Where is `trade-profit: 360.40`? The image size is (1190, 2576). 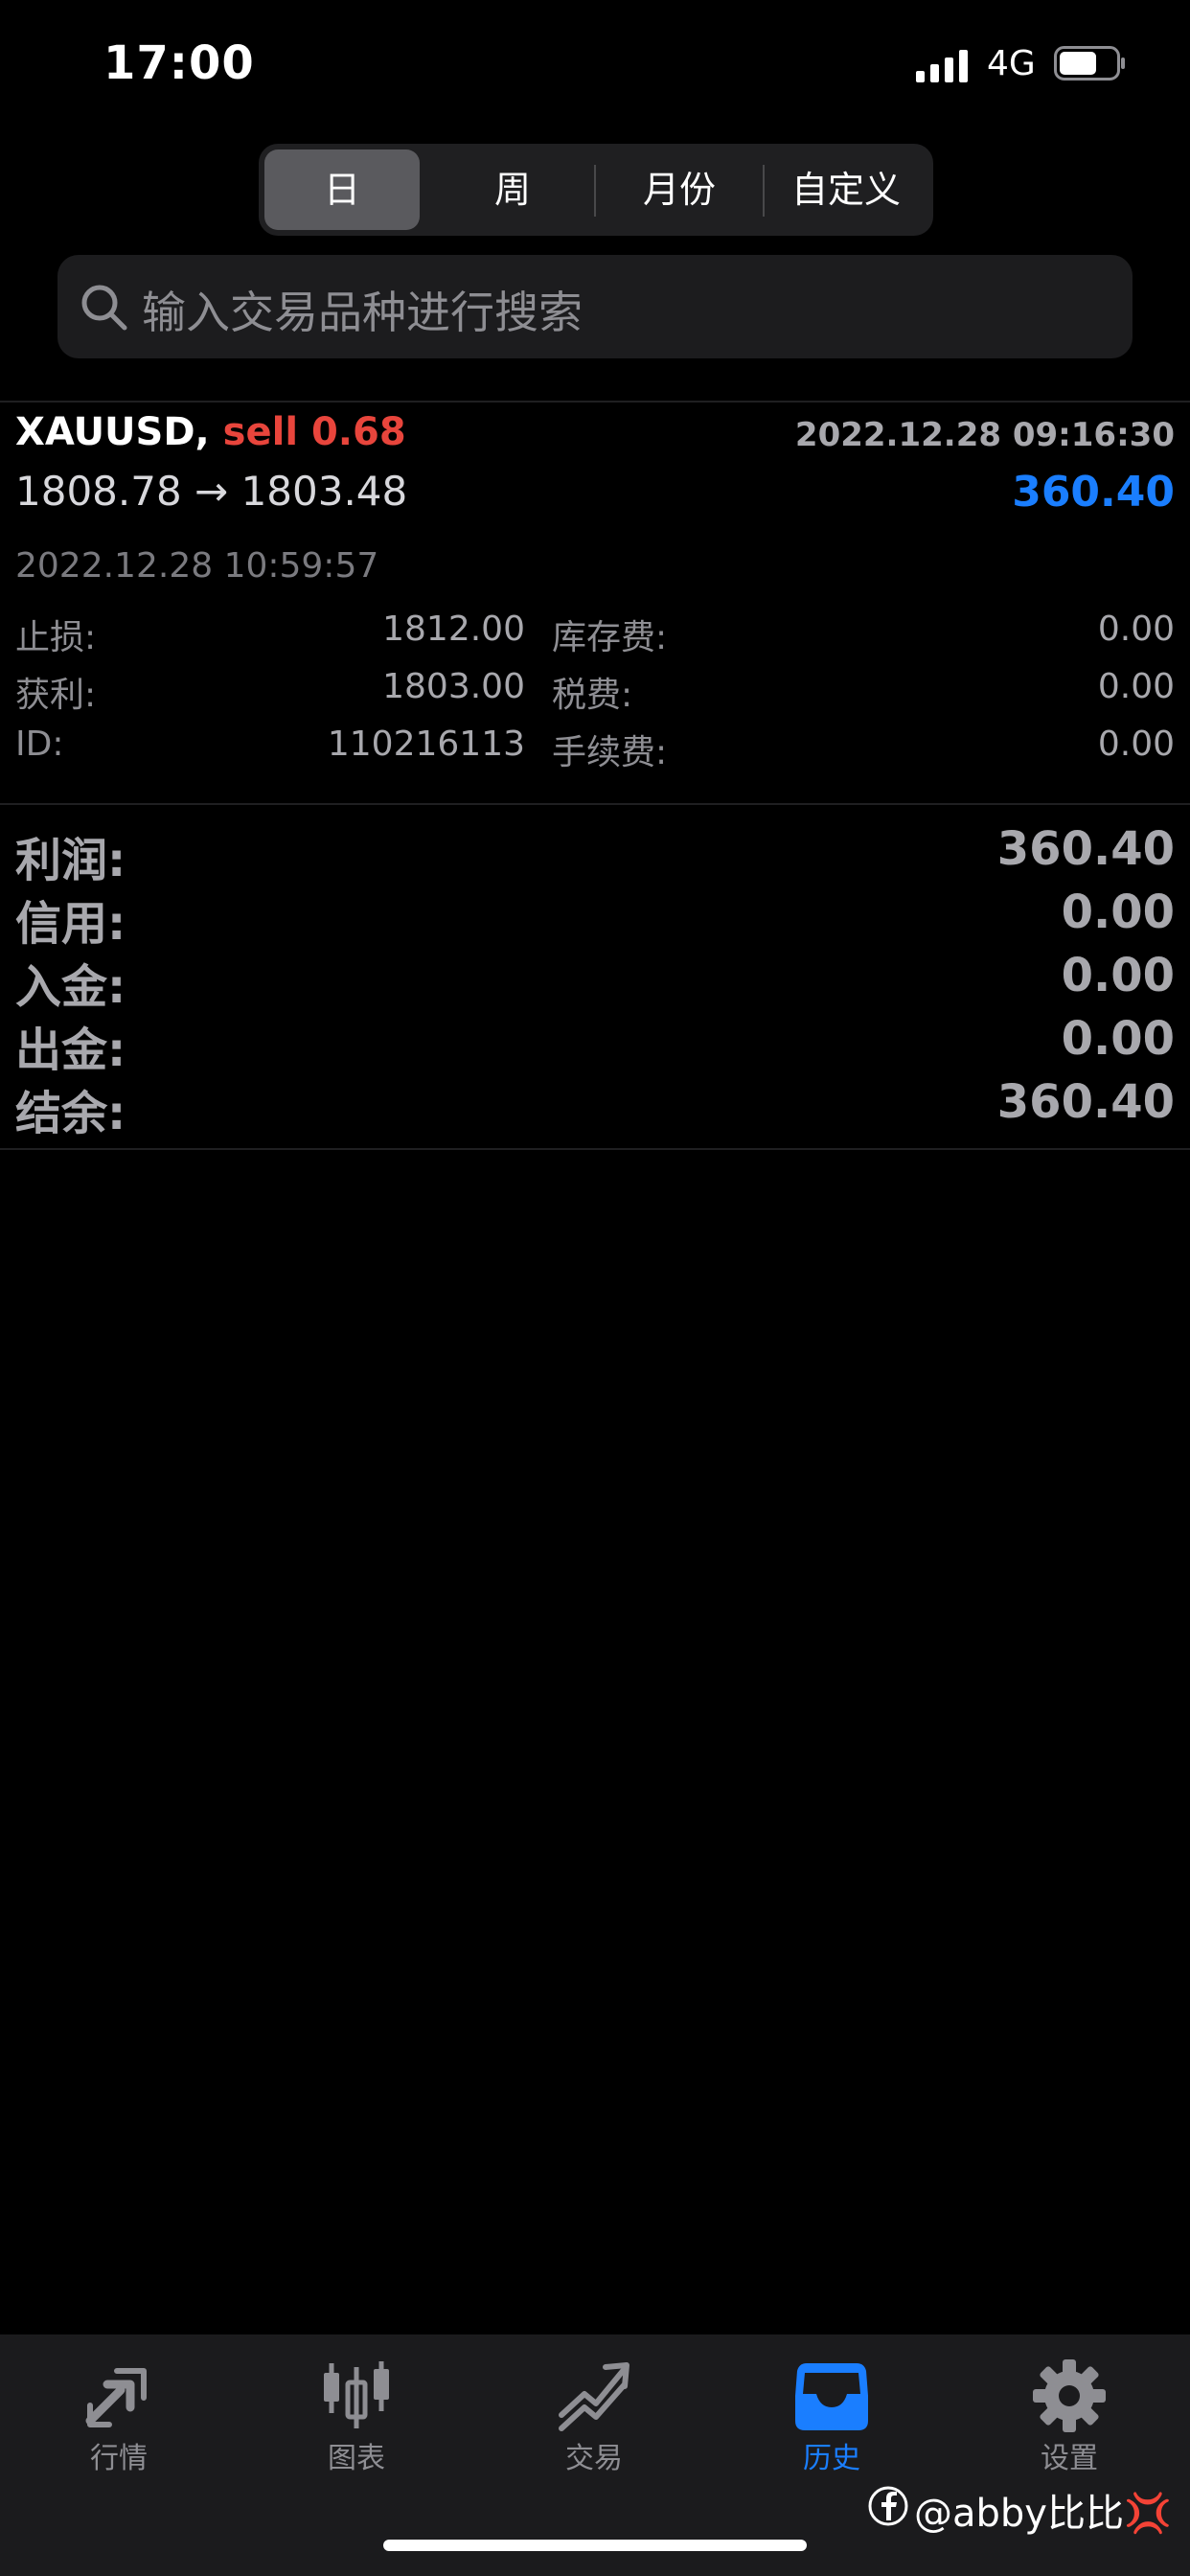
trade-profit: 360.40 is located at coordinates (1094, 492).